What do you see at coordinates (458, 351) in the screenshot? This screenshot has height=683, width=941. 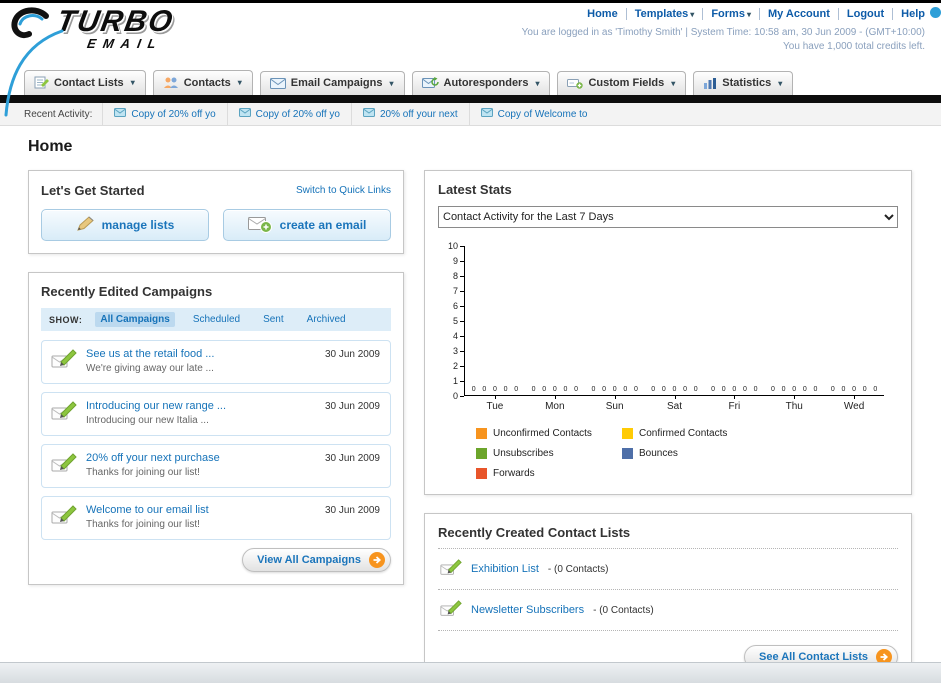 I see `chart-y-tick-label: 3` at bounding box center [458, 351].